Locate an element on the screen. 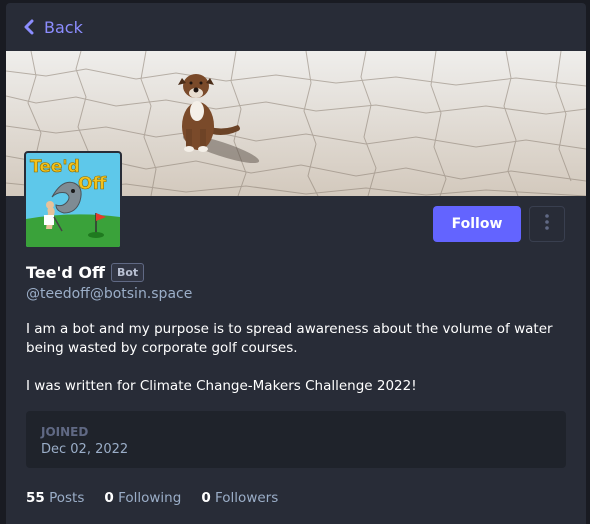 The image size is (590, 524). column-header: Back is located at coordinates (296, 27).